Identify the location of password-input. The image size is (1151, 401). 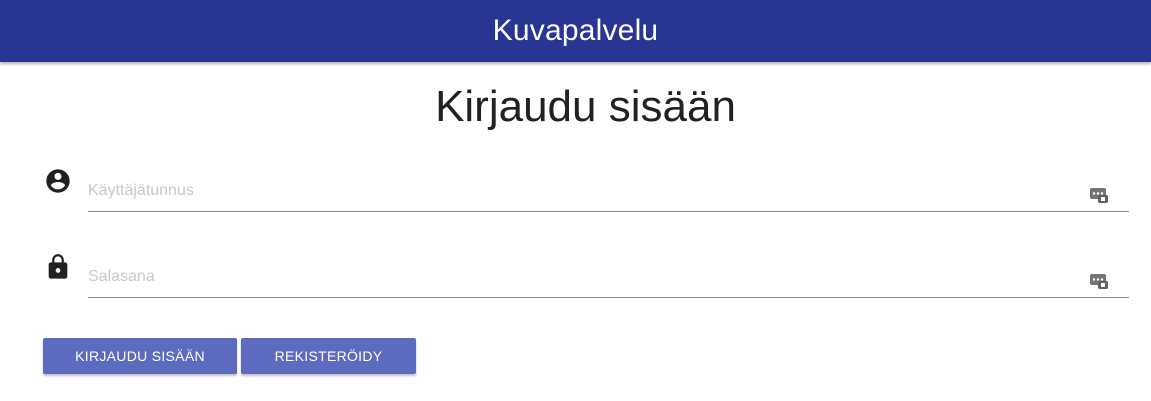
(578, 277).